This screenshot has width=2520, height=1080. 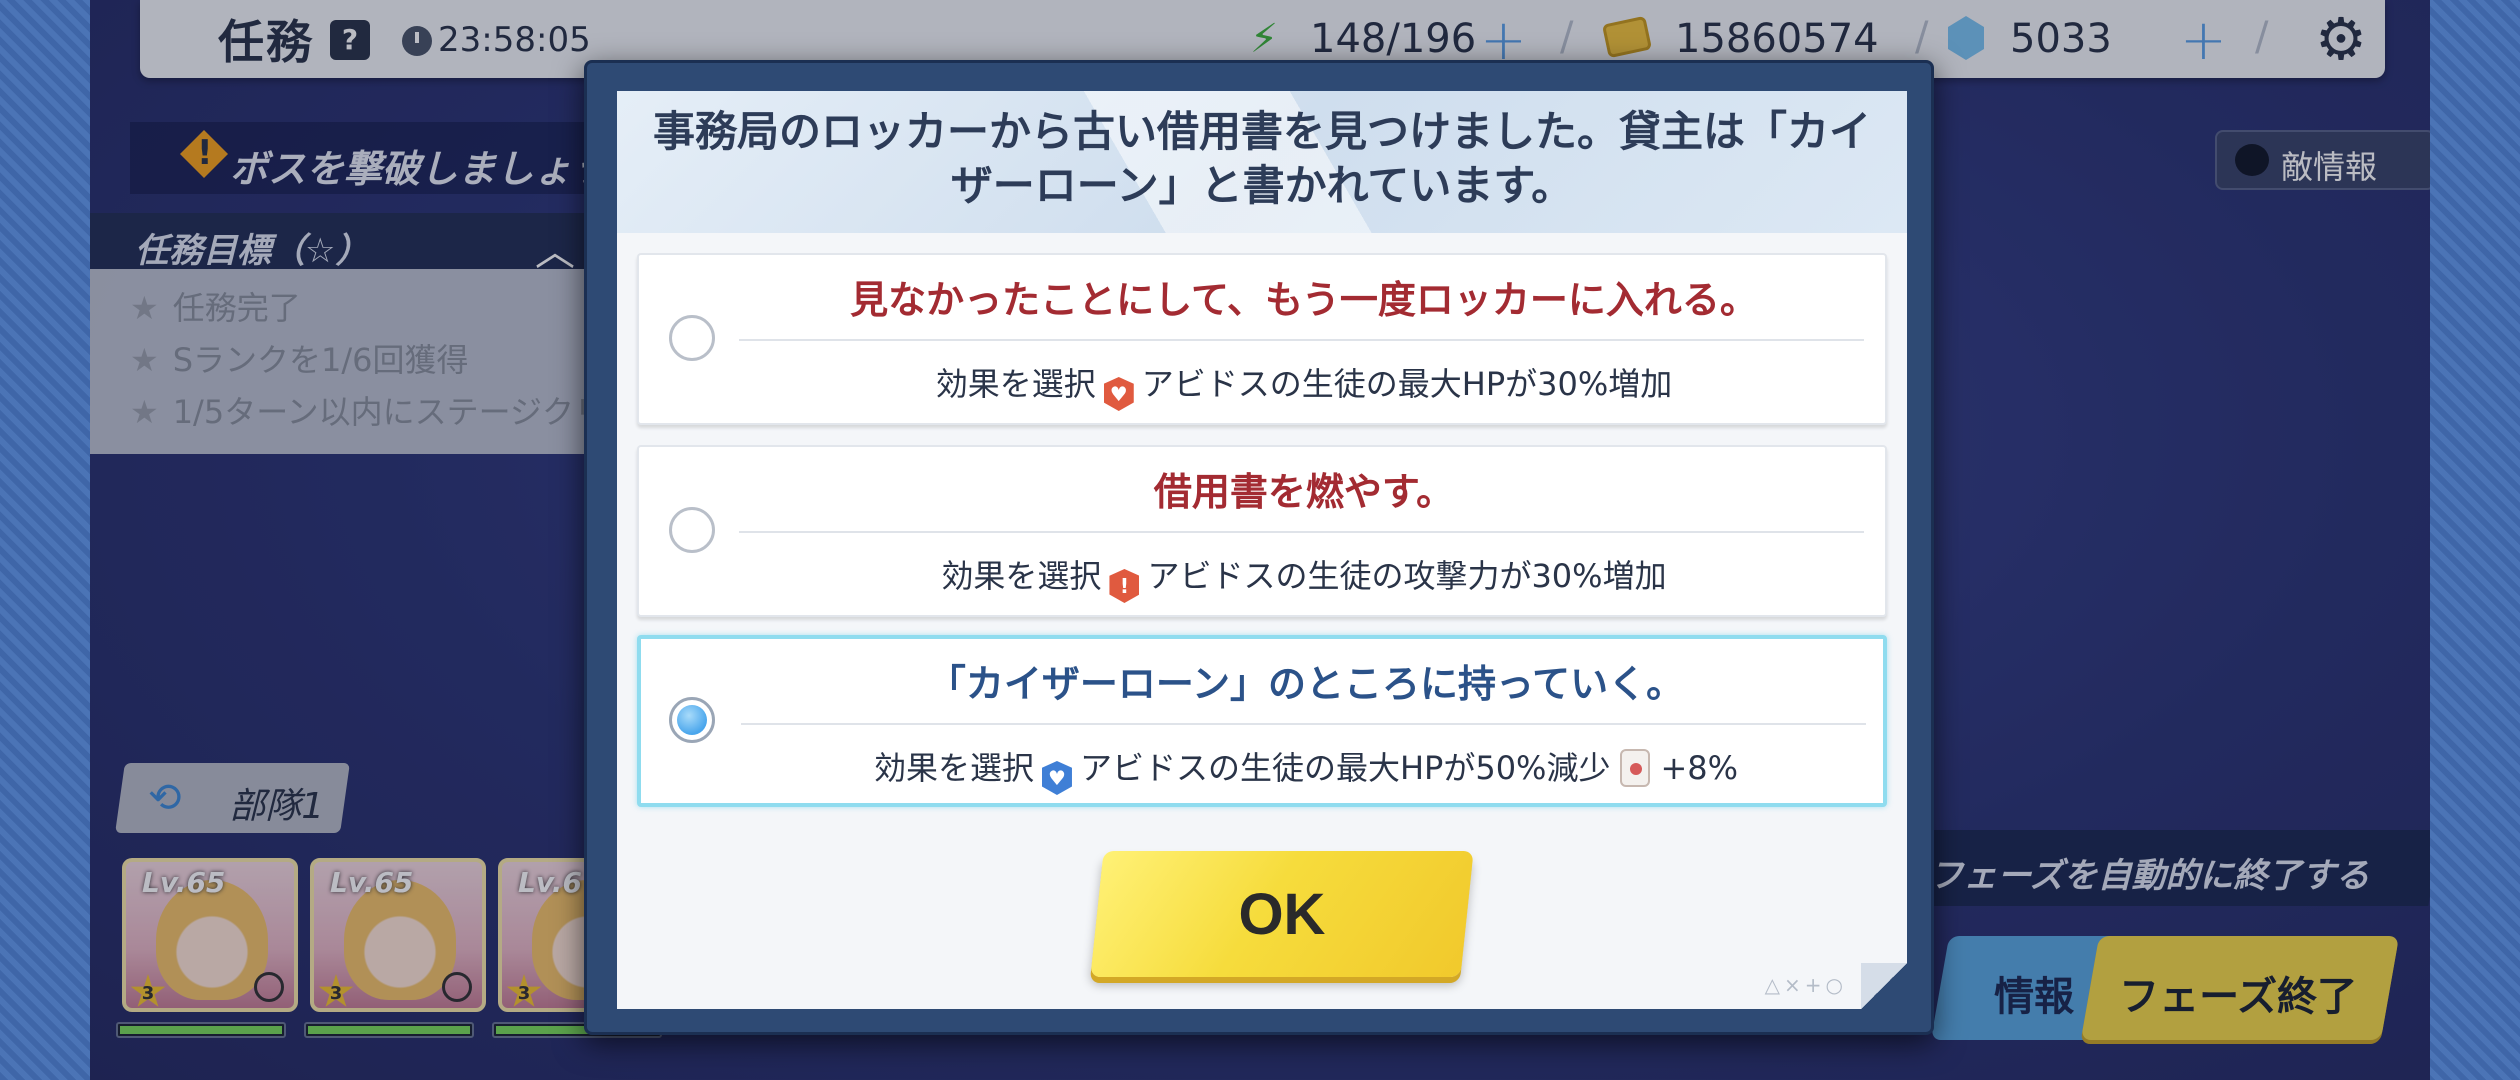 I want to click on ok-button: OK, so click(x=1282, y=914).